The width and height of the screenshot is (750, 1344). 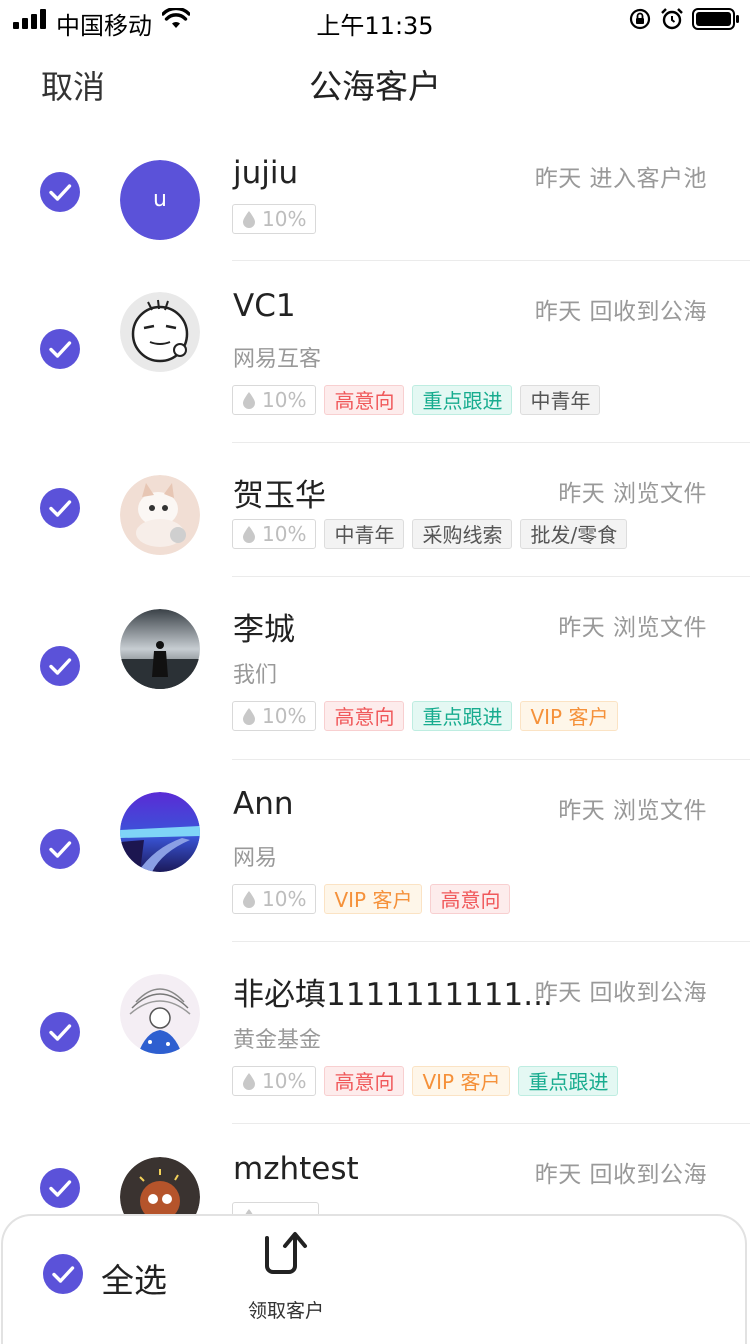 I want to click on select-all-checkbox, so click(x=63, y=1274).